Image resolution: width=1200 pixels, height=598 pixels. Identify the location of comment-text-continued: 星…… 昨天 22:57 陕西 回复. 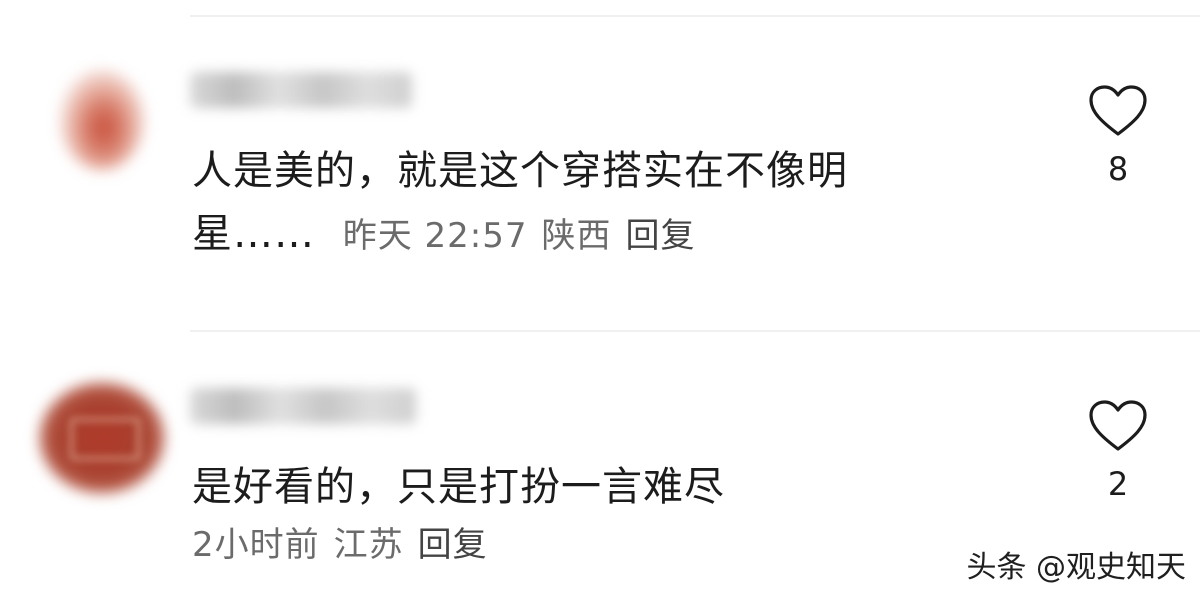
(444, 235).